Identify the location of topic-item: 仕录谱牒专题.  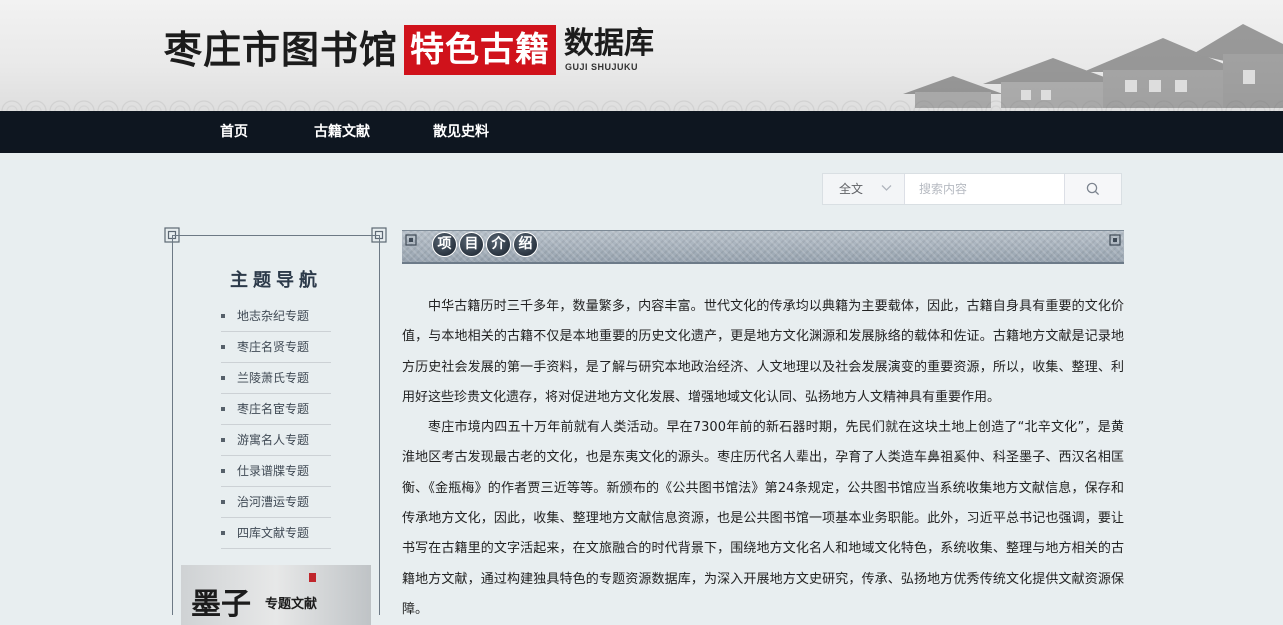
(276, 471).